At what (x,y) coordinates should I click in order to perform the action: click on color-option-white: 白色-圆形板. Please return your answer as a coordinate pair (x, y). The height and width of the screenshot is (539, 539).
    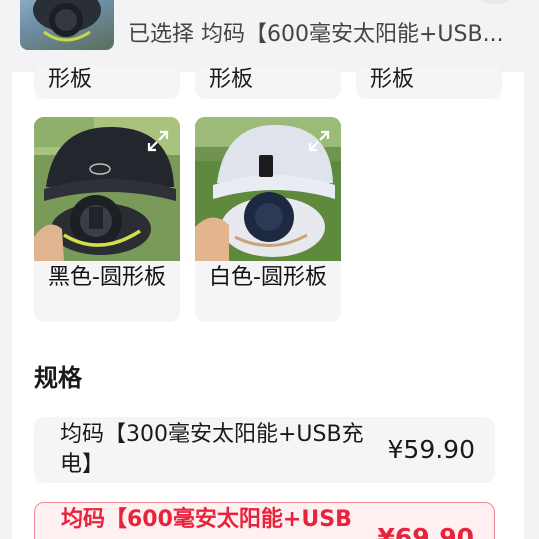
    Looking at the image, I should click on (268, 219).